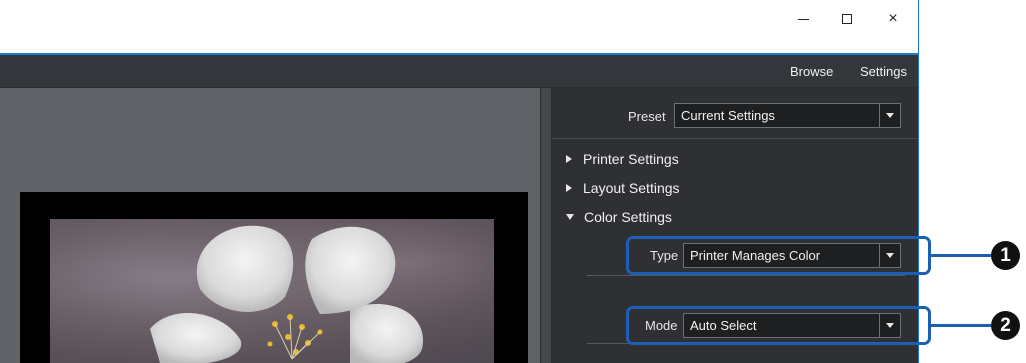 This screenshot has width=1026, height=363. What do you see at coordinates (459, 27) in the screenshot?
I see `title-bar: ×` at bounding box center [459, 27].